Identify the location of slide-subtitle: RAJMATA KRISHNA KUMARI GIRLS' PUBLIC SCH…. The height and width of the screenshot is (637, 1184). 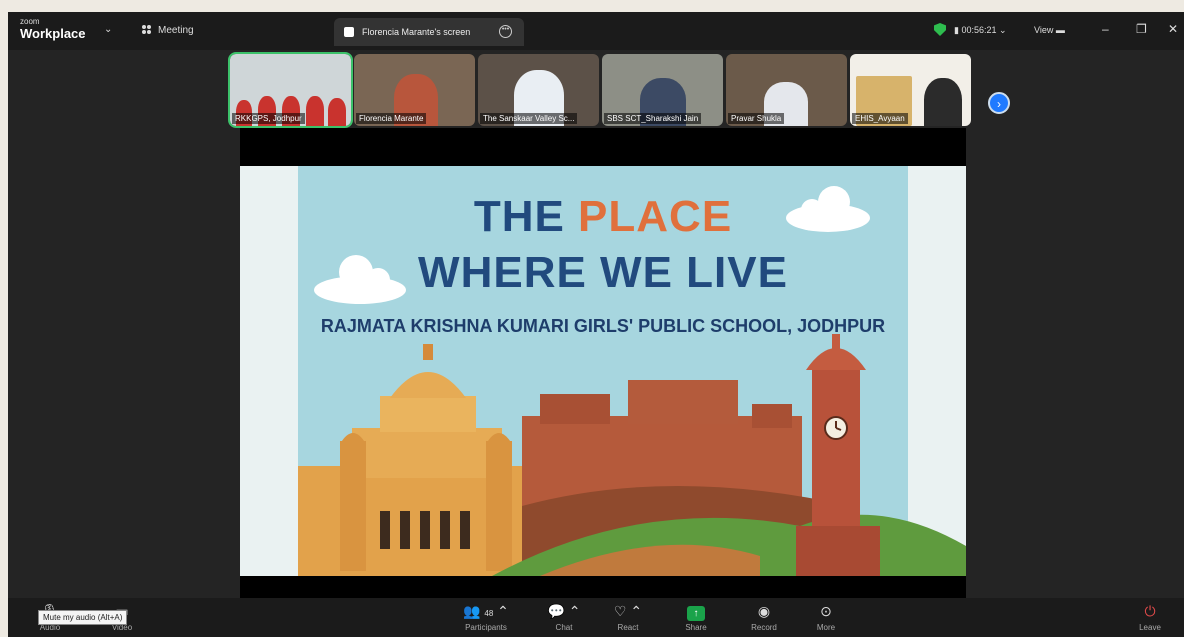
(603, 326).